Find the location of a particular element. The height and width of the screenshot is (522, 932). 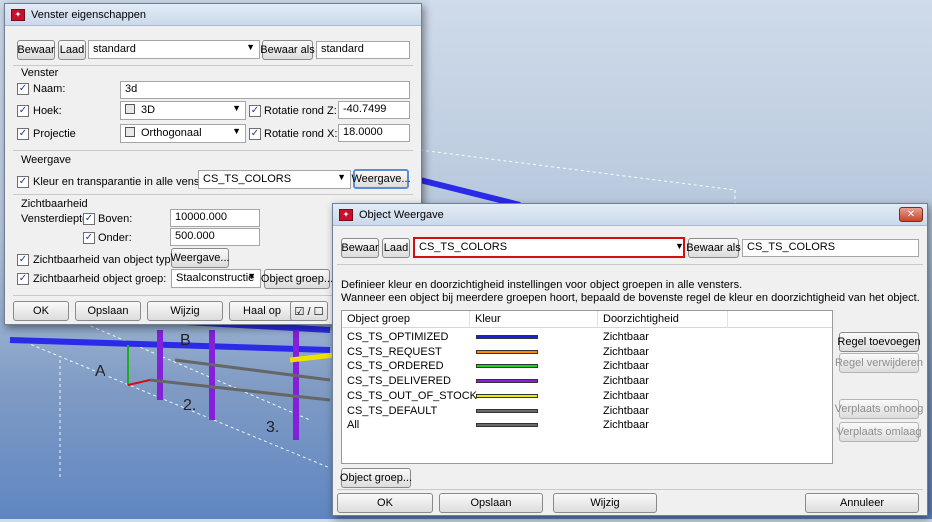

kleur-select: CS_TS_COLORS ▼ is located at coordinates (274, 179).